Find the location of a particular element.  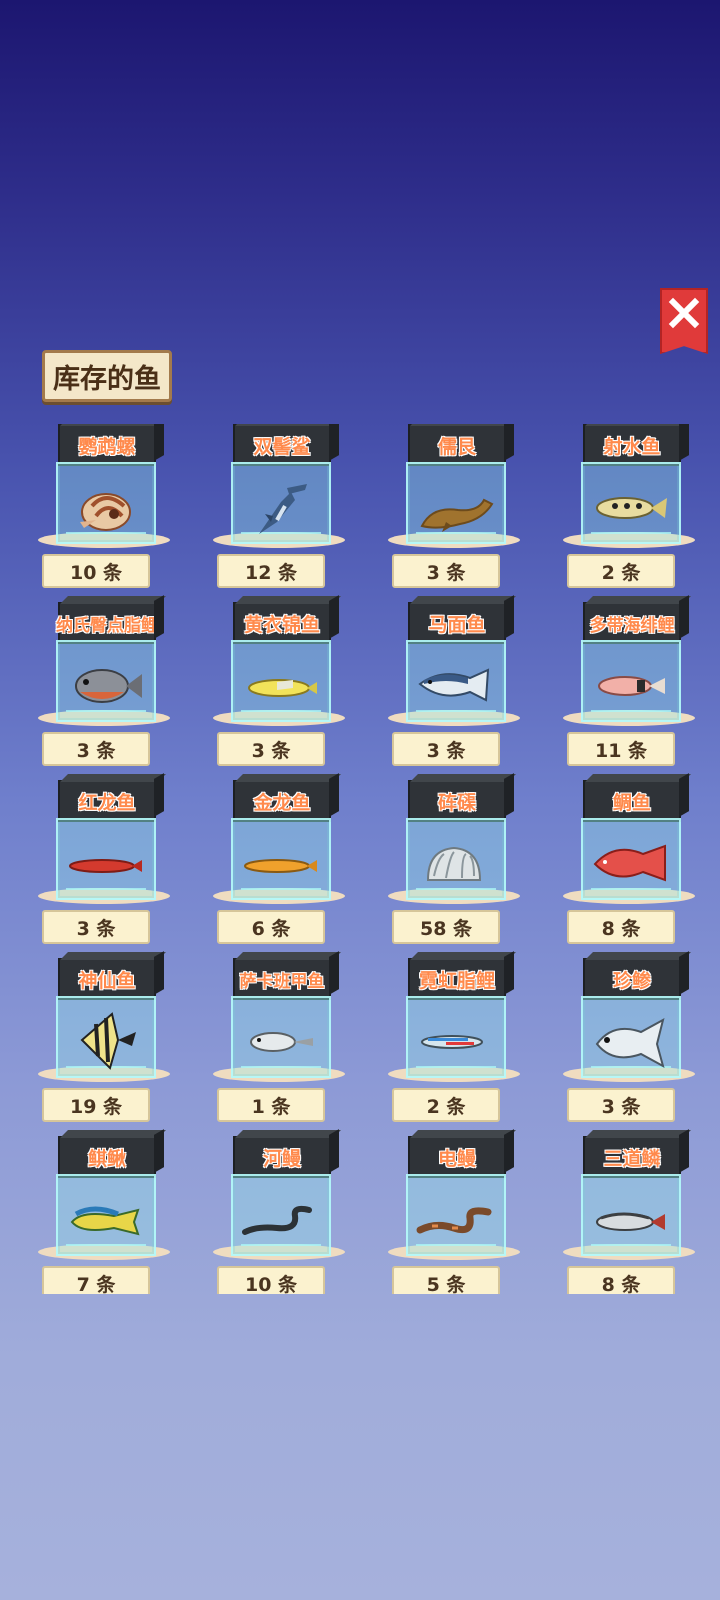

fish-card: 马面鱼 3 条 is located at coordinates (454, 683).